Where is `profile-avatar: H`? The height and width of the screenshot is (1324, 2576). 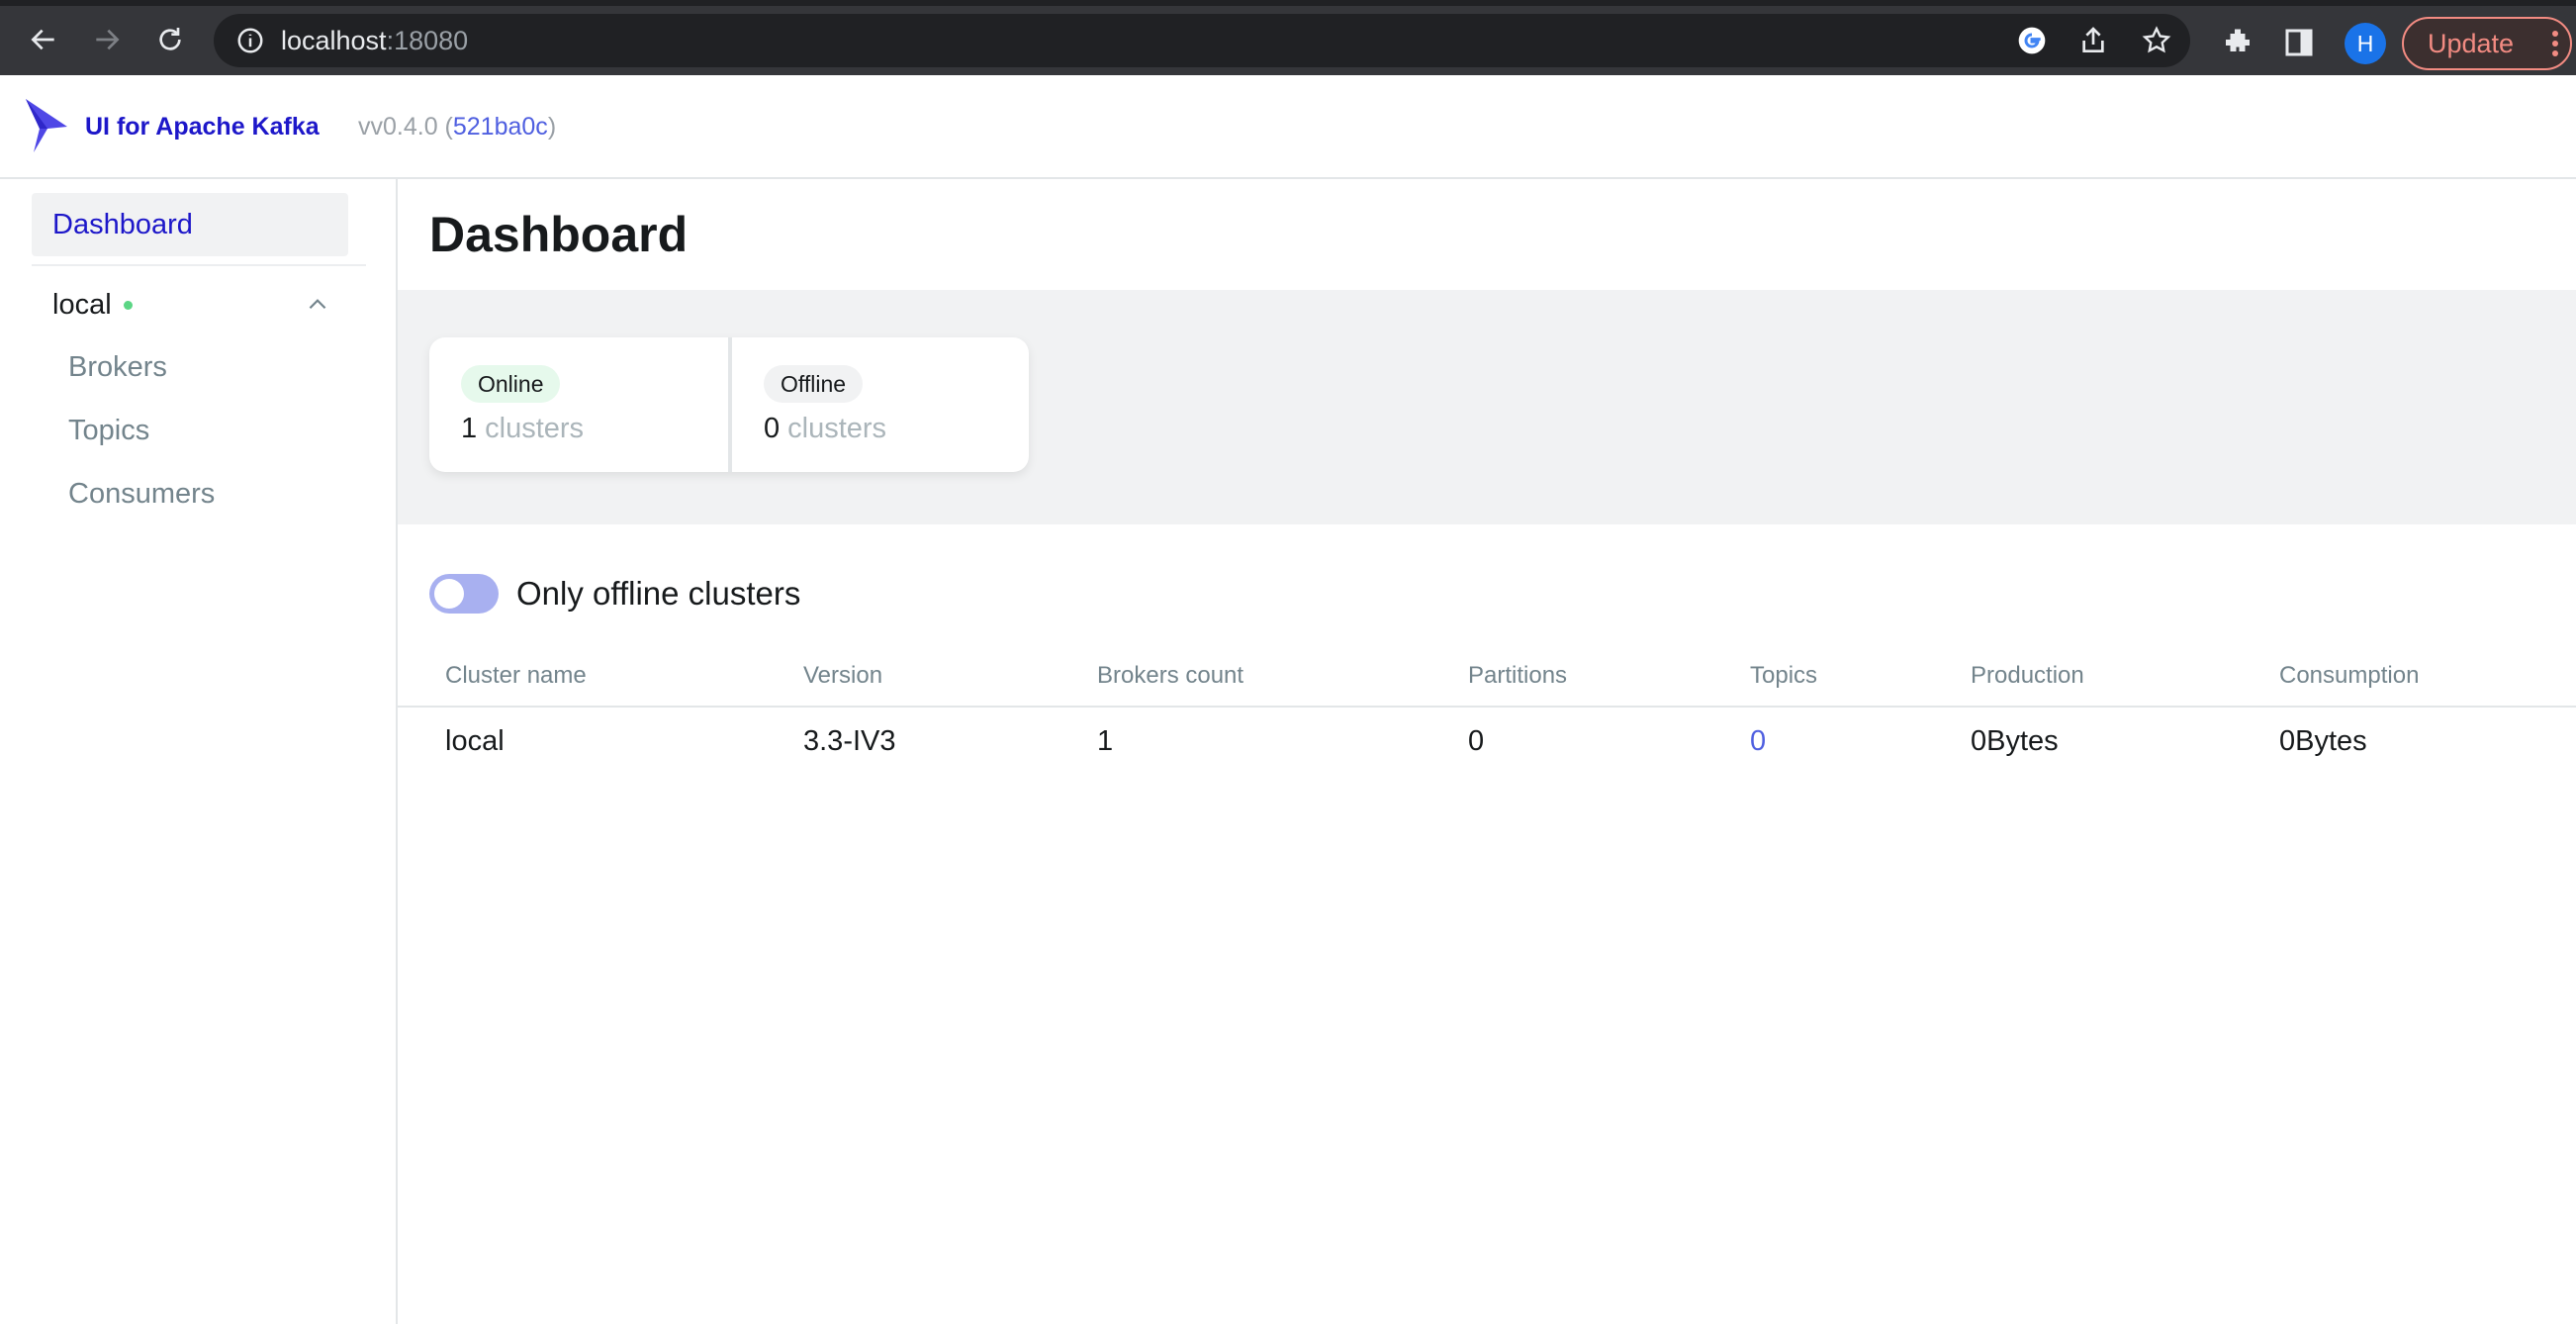 profile-avatar: H is located at coordinates (2366, 44).